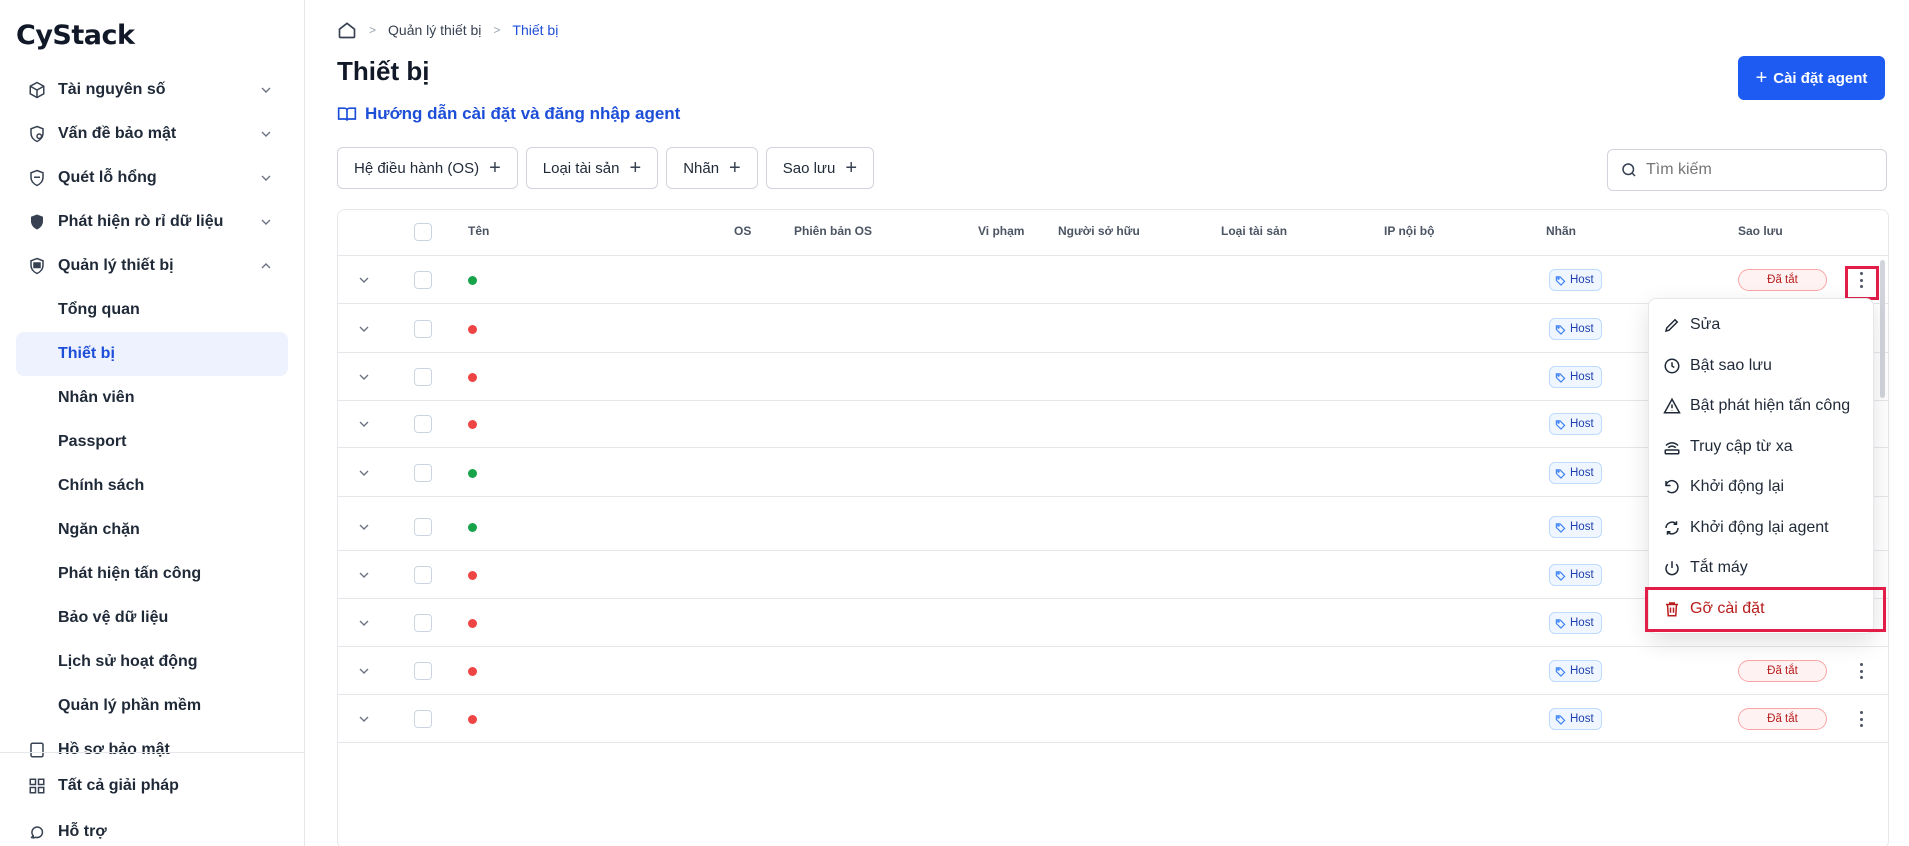 This screenshot has height=846, width=1909. Describe the element at coordinates (735, 167) in the screenshot. I see `plus-icon: +` at that location.